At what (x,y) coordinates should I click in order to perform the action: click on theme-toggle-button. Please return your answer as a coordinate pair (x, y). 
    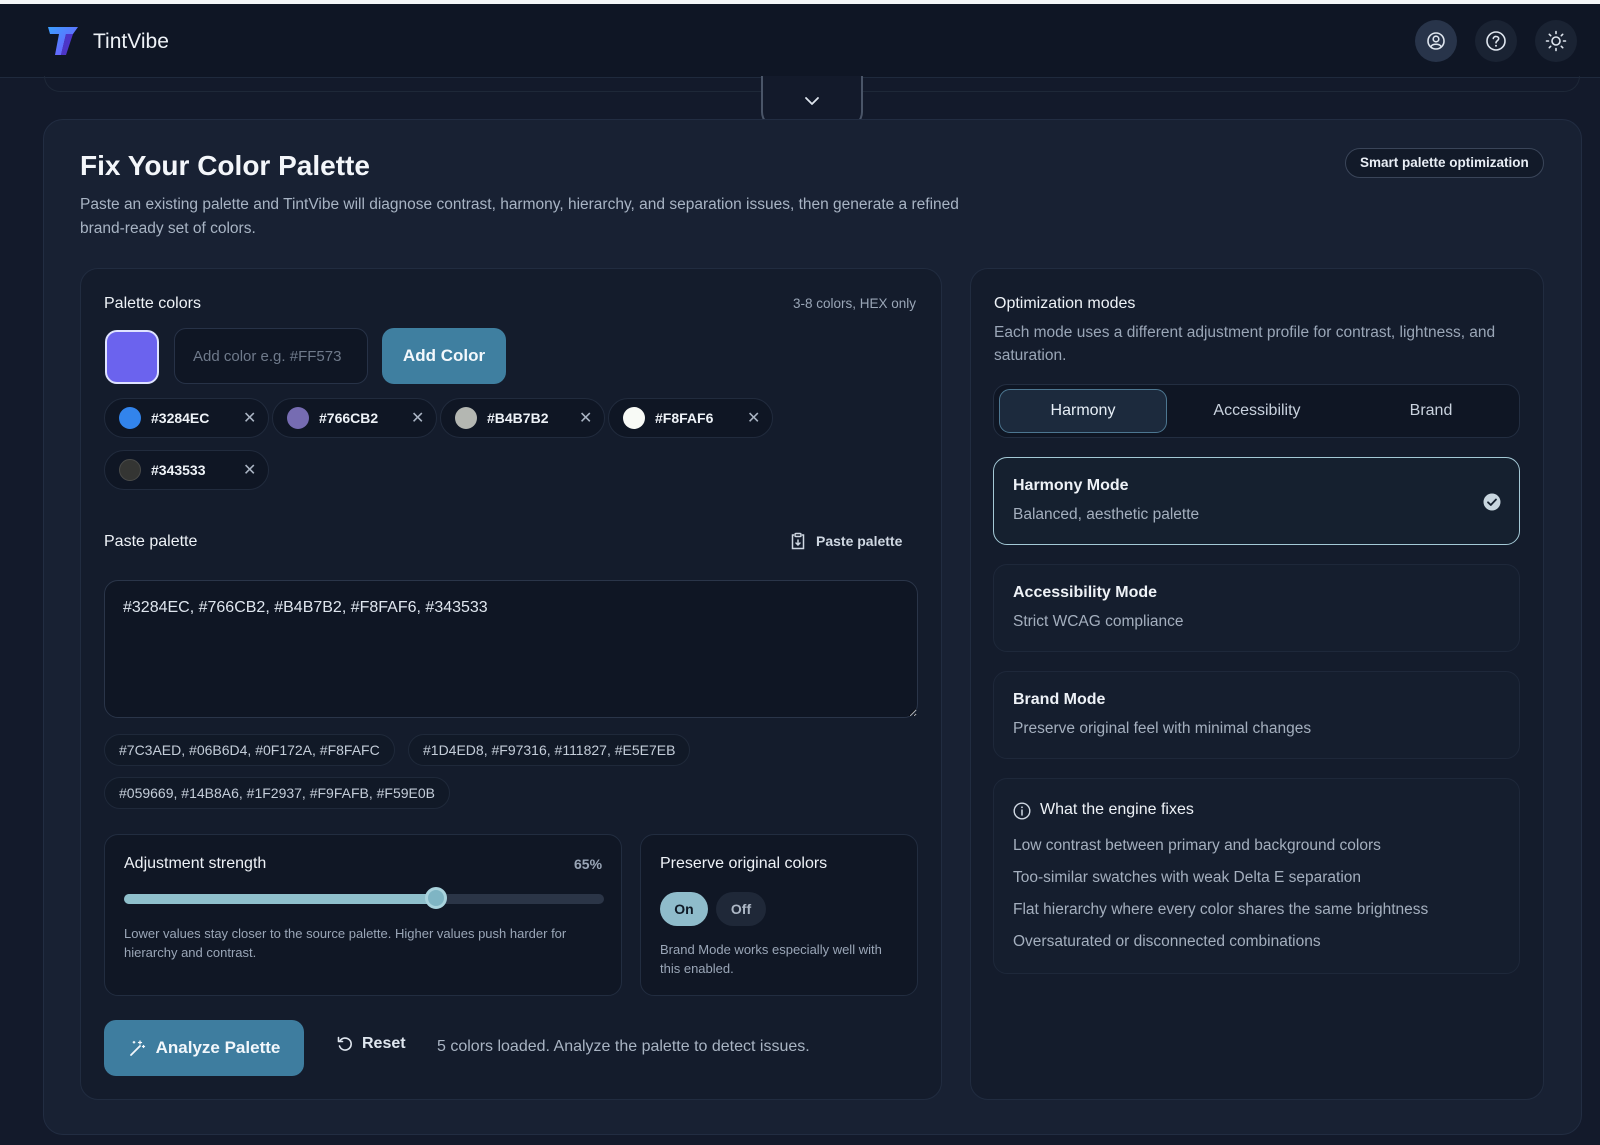
    Looking at the image, I should click on (1556, 41).